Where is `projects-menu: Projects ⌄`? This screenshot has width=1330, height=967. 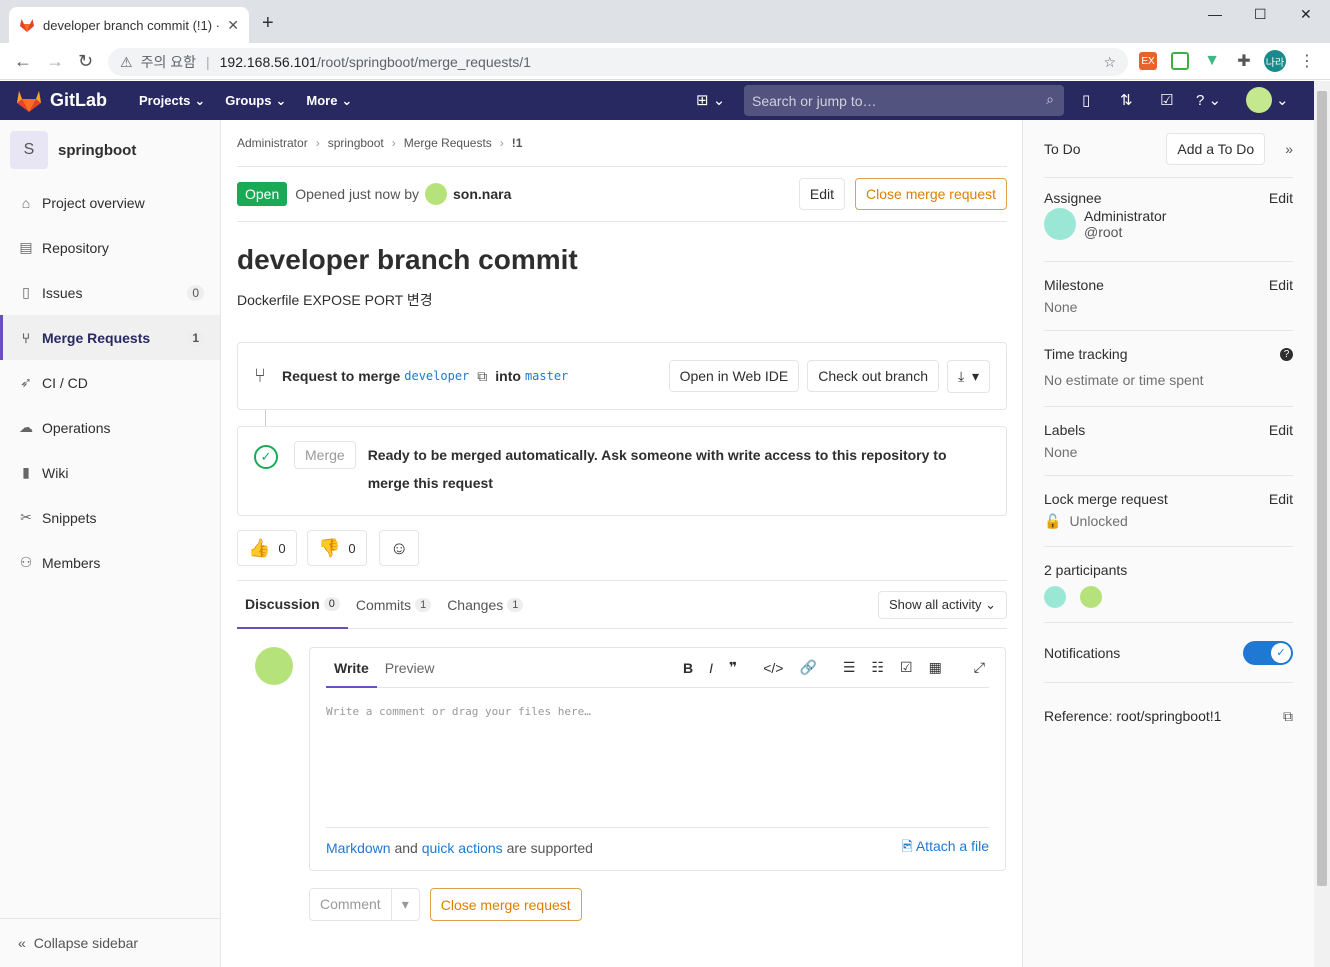 projects-menu: Projects ⌄ is located at coordinates (172, 101).